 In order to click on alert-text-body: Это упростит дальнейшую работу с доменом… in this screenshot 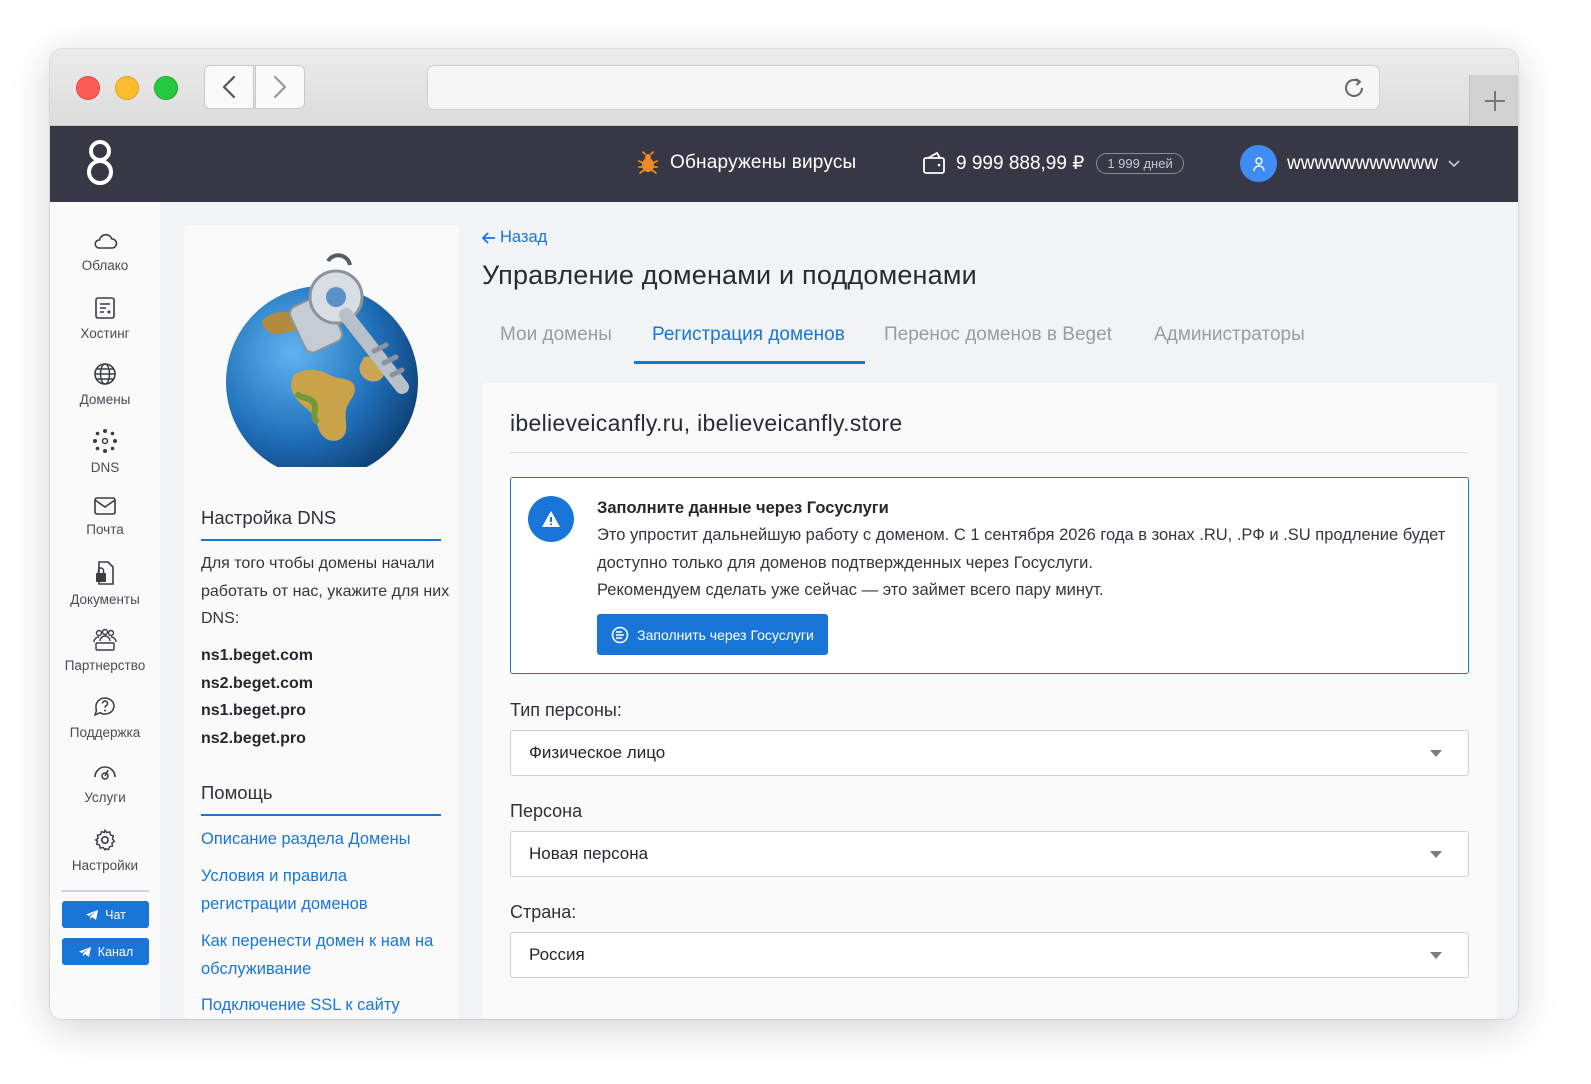, I will do `click(1021, 549)`.